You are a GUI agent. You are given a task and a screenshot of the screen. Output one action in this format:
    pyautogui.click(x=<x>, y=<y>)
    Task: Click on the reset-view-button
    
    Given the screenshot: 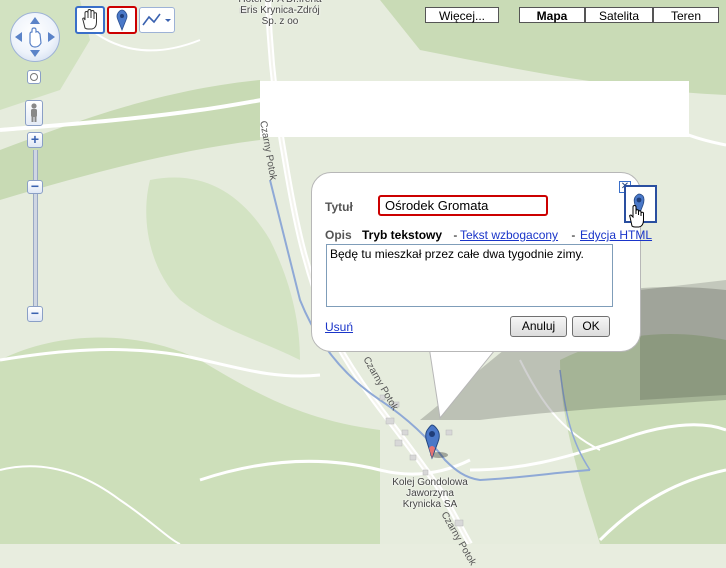 What is the action you would take?
    pyautogui.click(x=34, y=77)
    